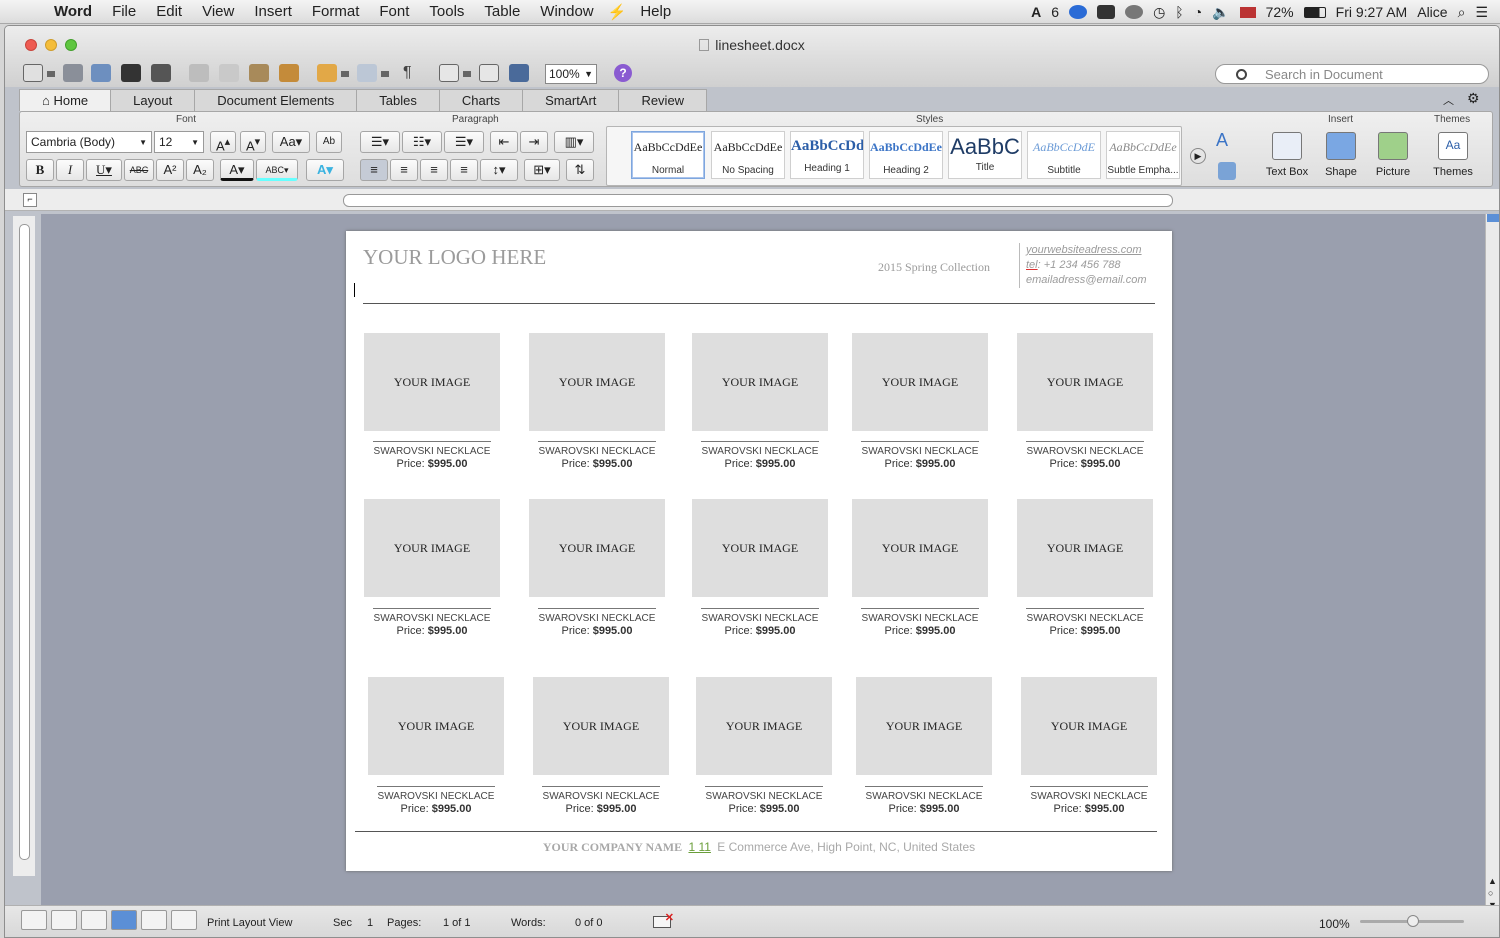 Image resolution: width=1500 pixels, height=938 pixels. What do you see at coordinates (519, 73) in the screenshot?
I see `media-browser-icon` at bounding box center [519, 73].